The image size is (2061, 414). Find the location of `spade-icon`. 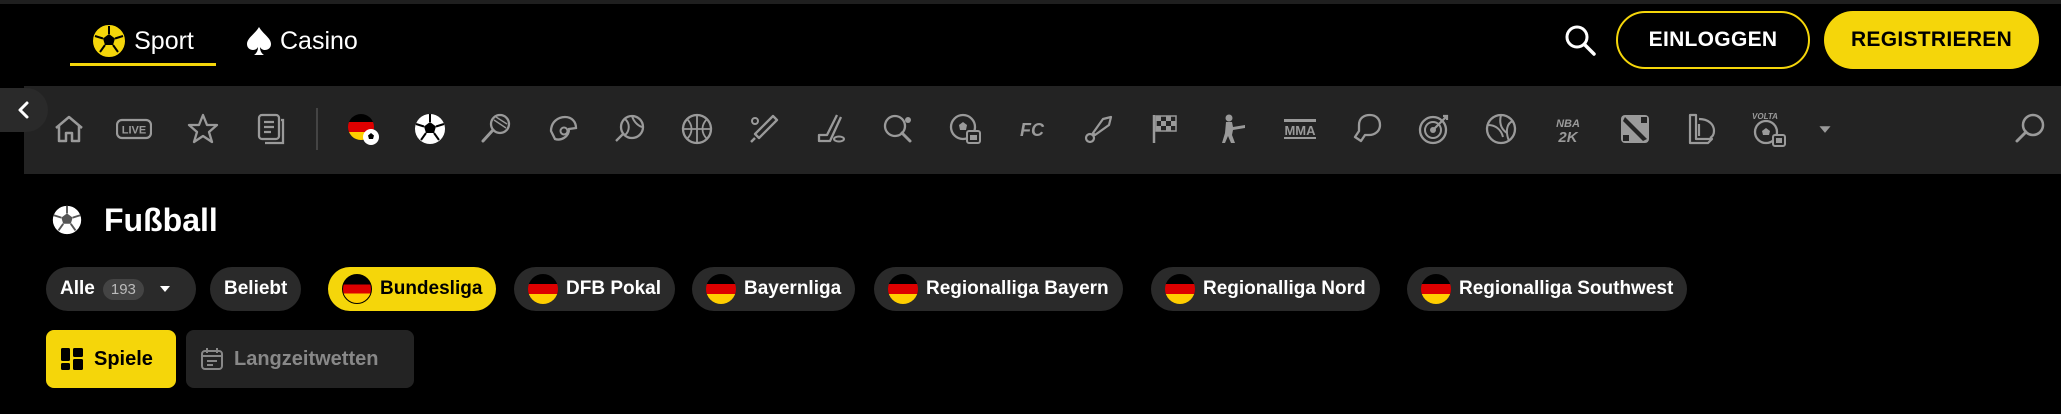

spade-icon is located at coordinates (259, 41).